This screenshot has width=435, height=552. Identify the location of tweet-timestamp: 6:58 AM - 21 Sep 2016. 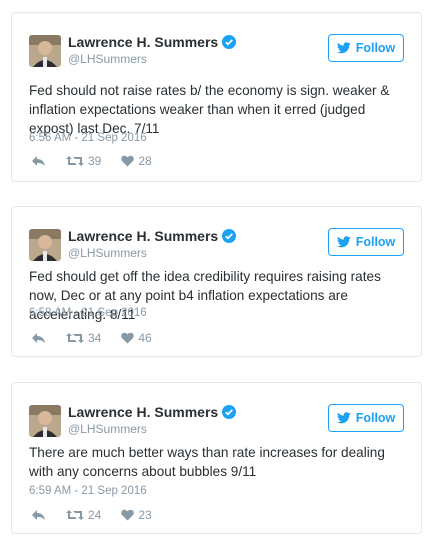
(88, 313).